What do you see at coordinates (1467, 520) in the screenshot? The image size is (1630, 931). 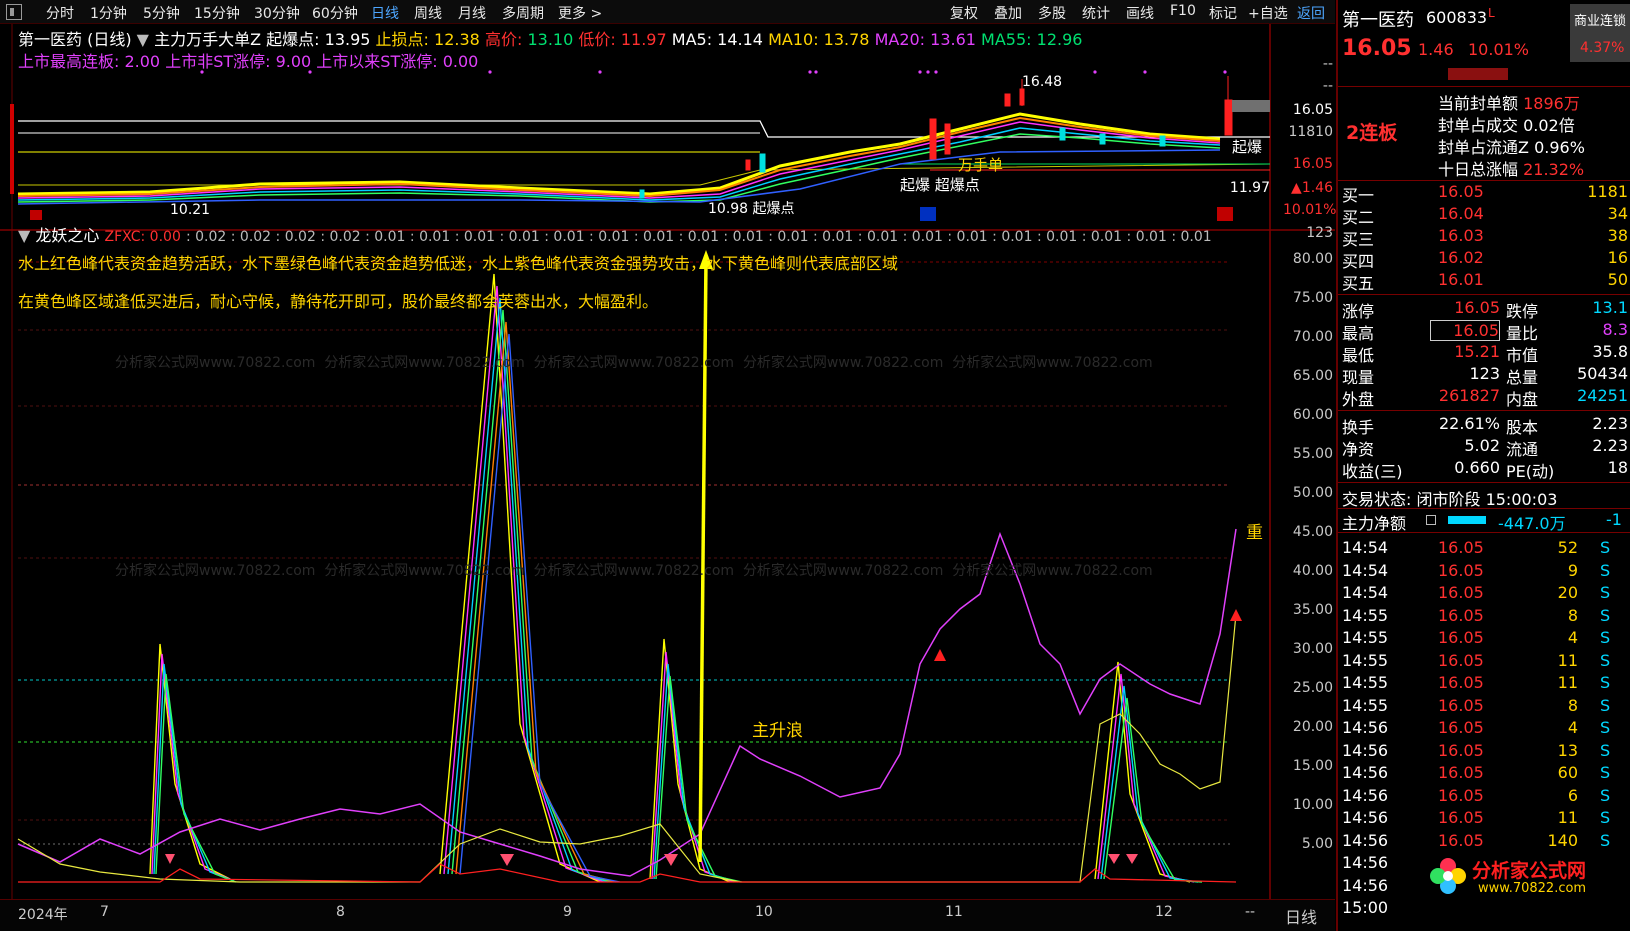 I see `net-flow-bar` at bounding box center [1467, 520].